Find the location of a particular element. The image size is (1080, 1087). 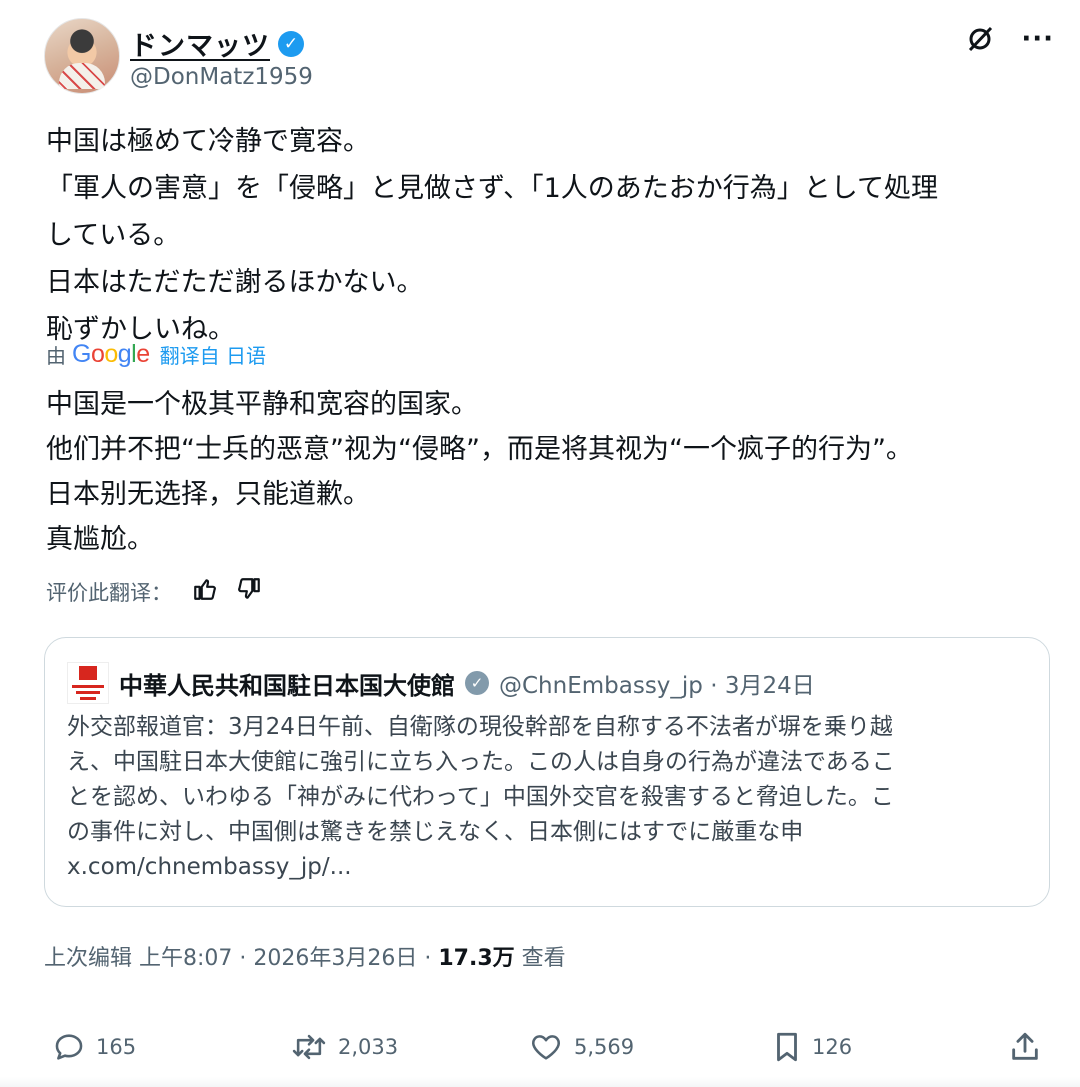

like-button: 5,569 is located at coordinates (581, 1047).